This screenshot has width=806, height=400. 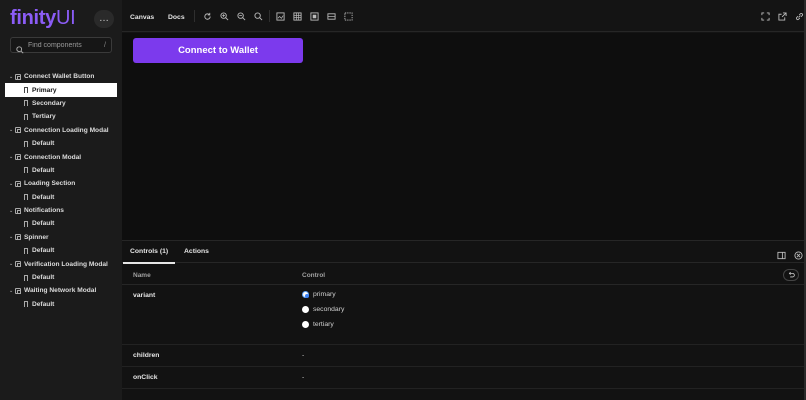 What do you see at coordinates (44, 117) in the screenshot?
I see `tree-story-label: Tertiary` at bounding box center [44, 117].